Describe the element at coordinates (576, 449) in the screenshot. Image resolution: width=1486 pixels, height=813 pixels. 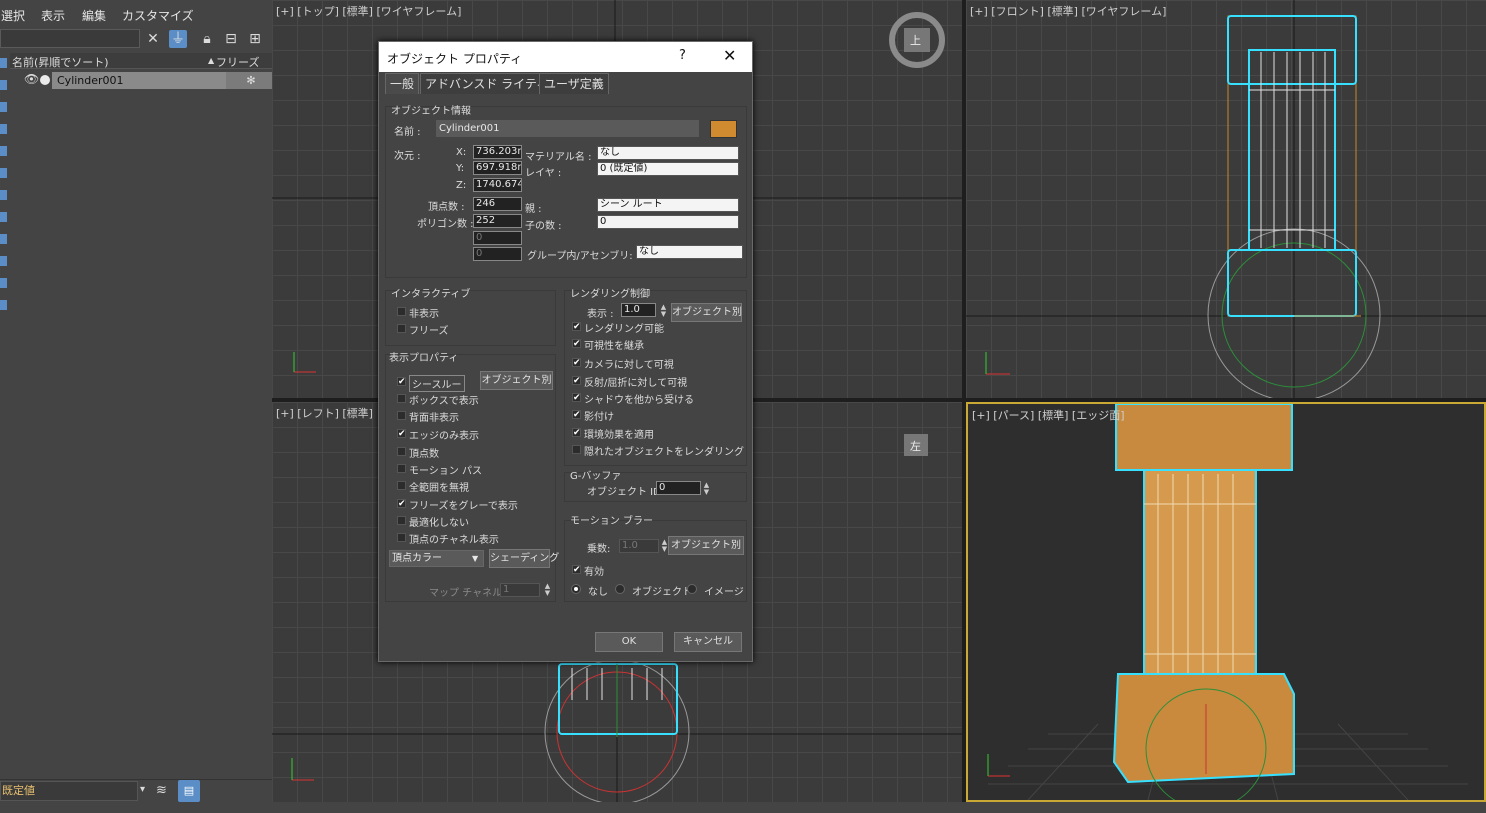
I see `render-occluded-checkbox` at that location.